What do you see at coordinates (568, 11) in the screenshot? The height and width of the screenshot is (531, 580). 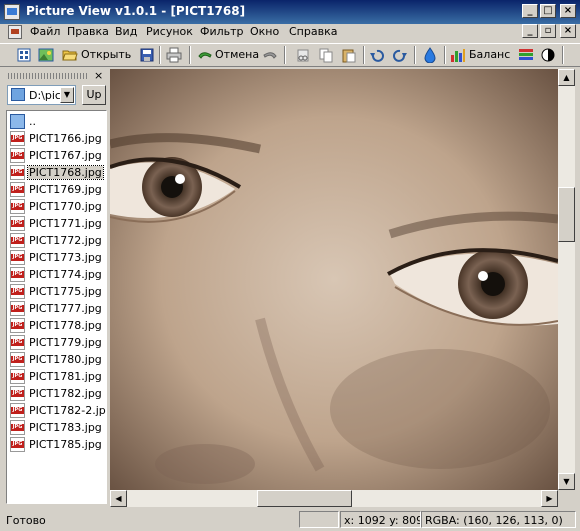 I see `close-button: ×` at bounding box center [568, 11].